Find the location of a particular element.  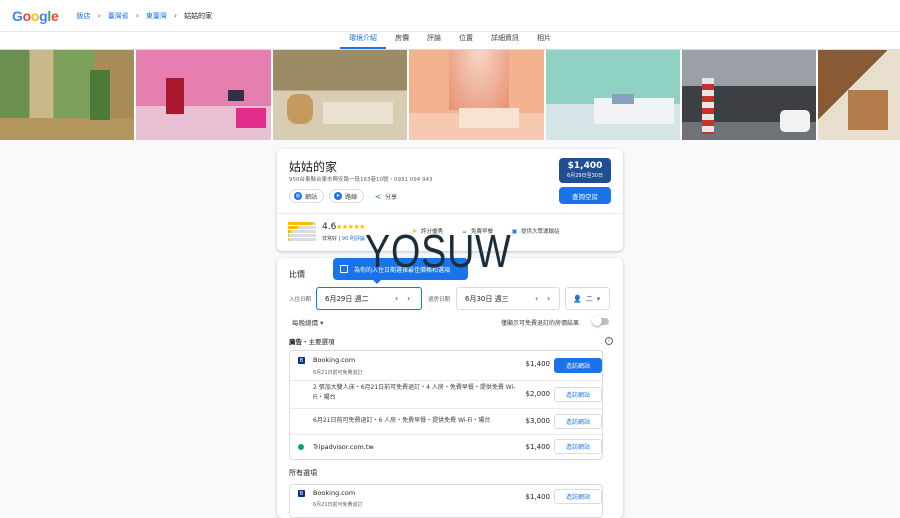

share-icon: ≺ is located at coordinates (378, 196).